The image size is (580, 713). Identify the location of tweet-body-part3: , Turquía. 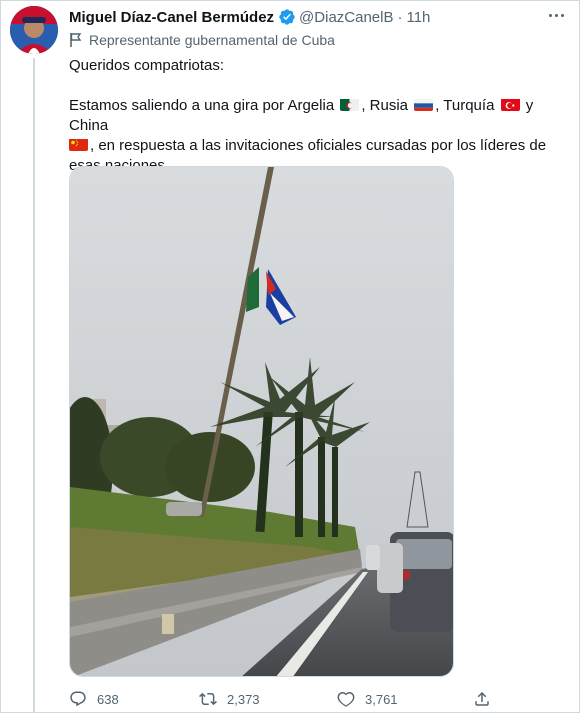
(465, 105).